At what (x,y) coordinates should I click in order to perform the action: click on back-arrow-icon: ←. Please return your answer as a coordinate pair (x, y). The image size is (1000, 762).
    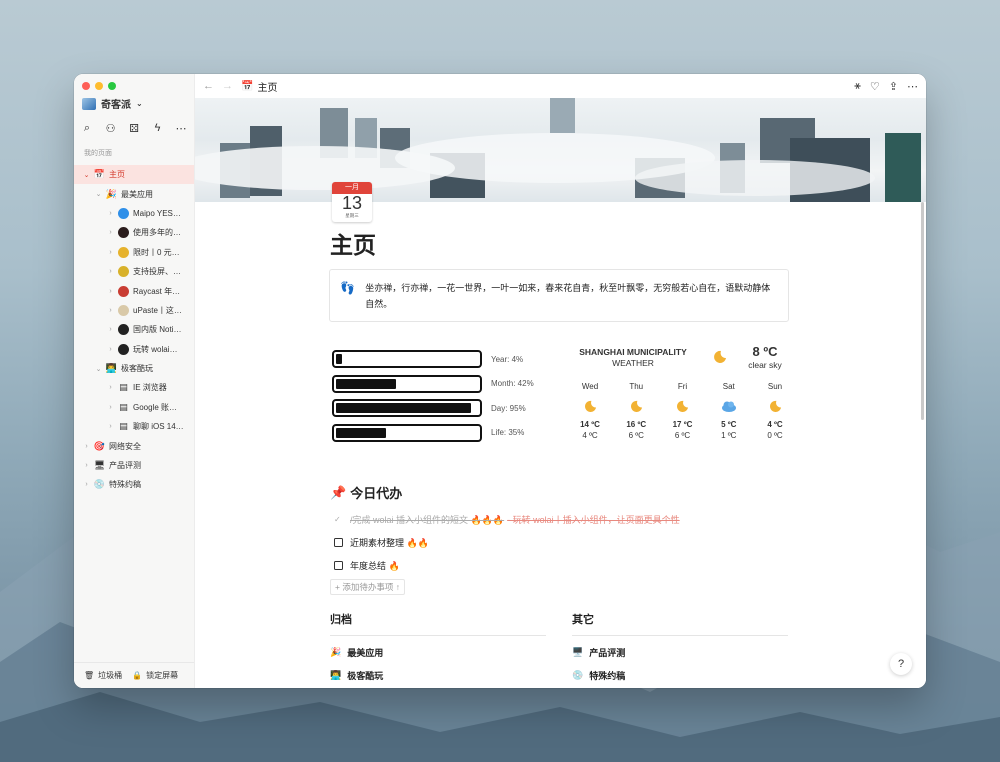
    Looking at the image, I should click on (208, 86).